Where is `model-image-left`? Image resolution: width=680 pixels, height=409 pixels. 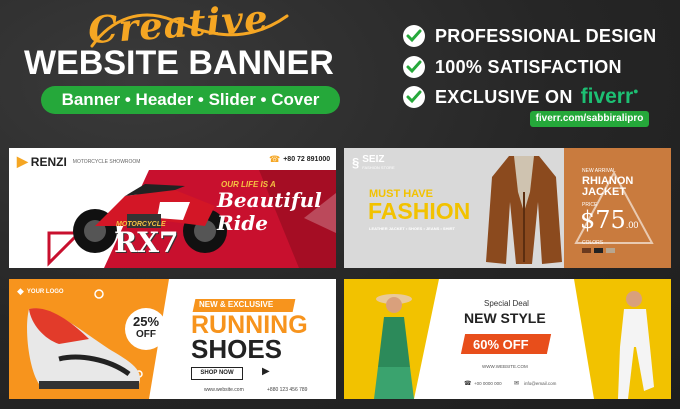
model-image-left is located at coordinates (394, 346).